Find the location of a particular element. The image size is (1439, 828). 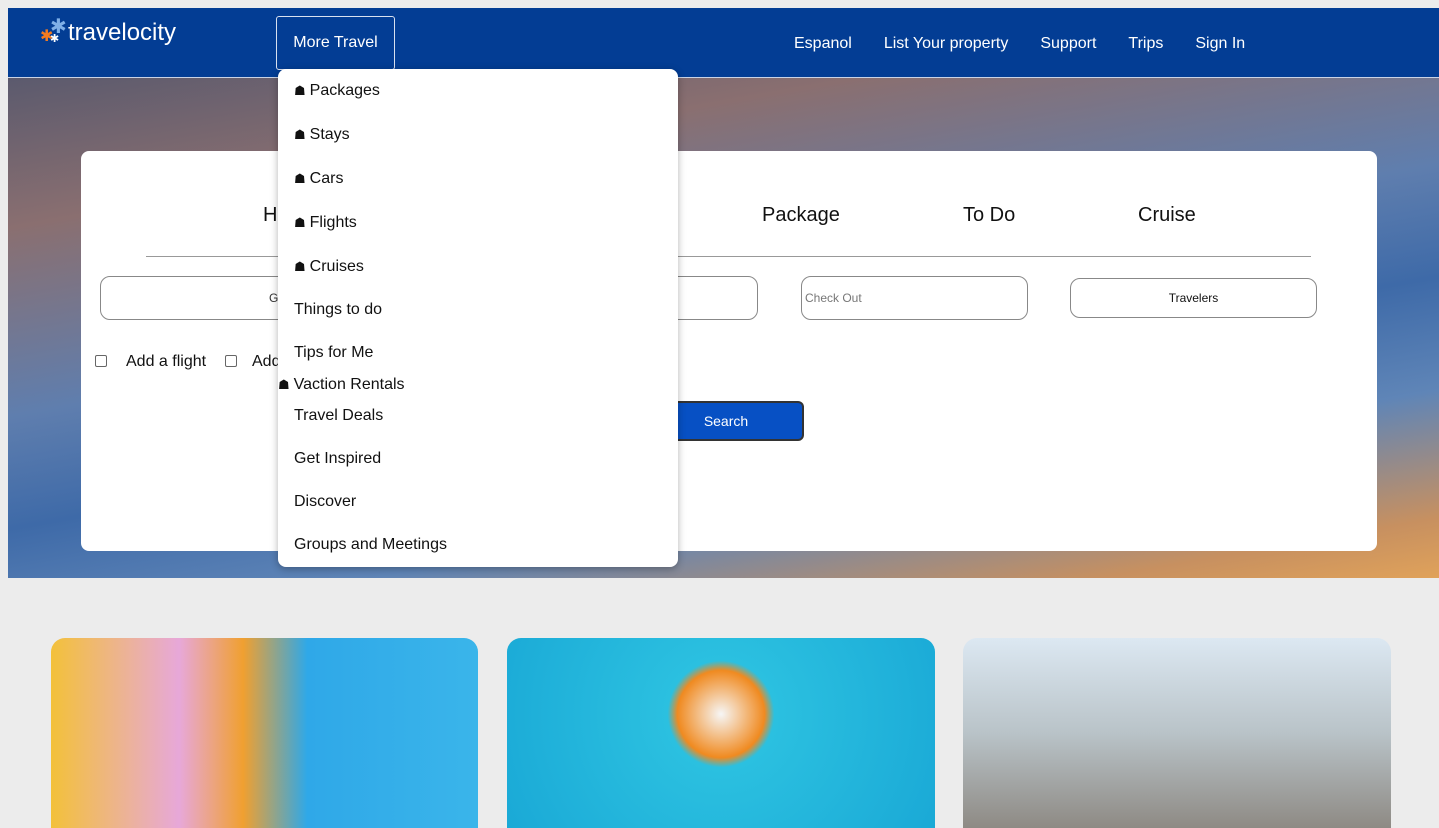

menu-item-tips: Tips for Me is located at coordinates (333, 353).